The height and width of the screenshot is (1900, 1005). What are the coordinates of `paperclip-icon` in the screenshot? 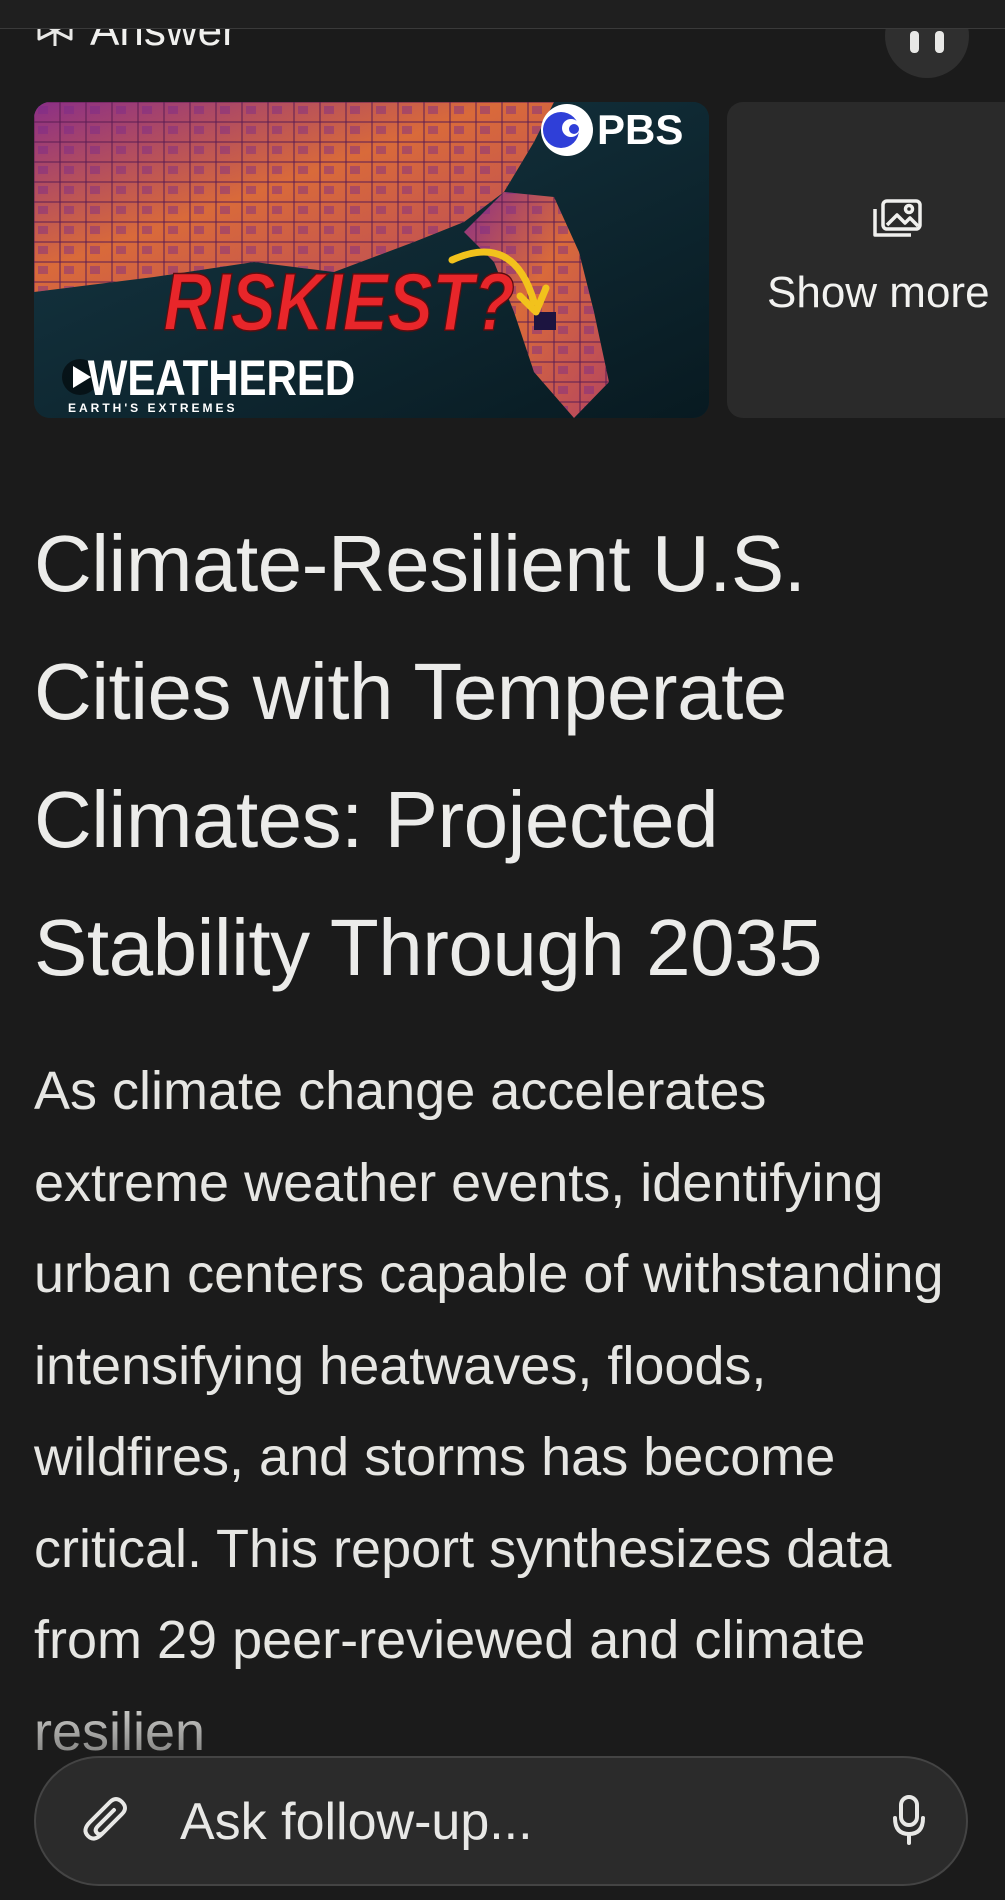 It's located at (107, 1824).